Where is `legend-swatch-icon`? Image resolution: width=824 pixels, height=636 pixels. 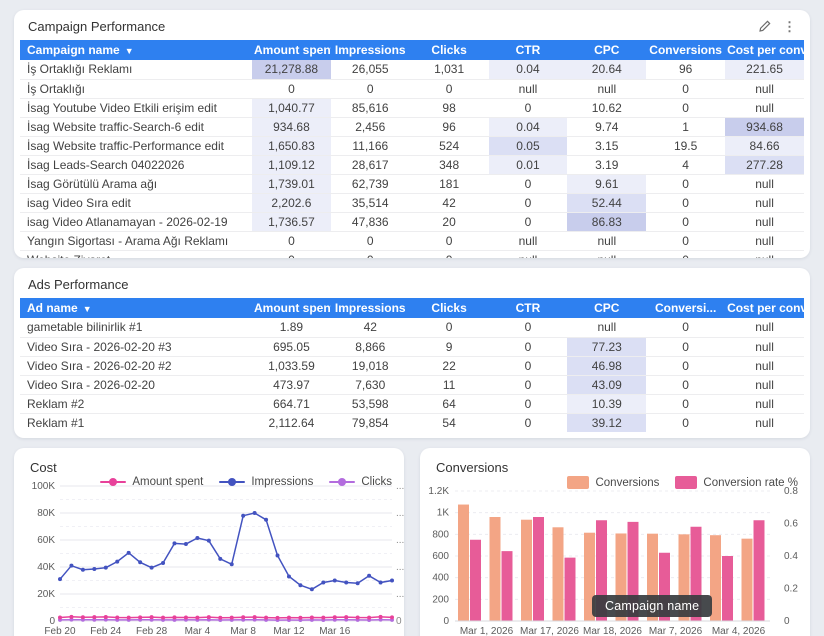 legend-swatch-icon is located at coordinates (578, 482).